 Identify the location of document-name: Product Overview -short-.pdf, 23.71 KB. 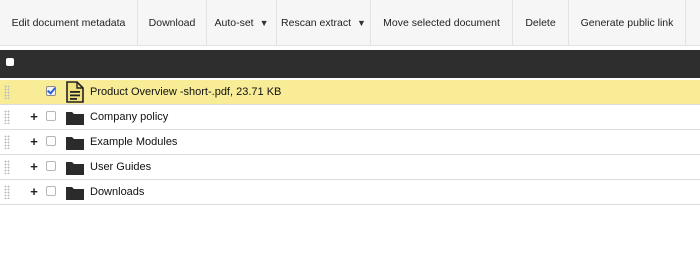
(185, 92).